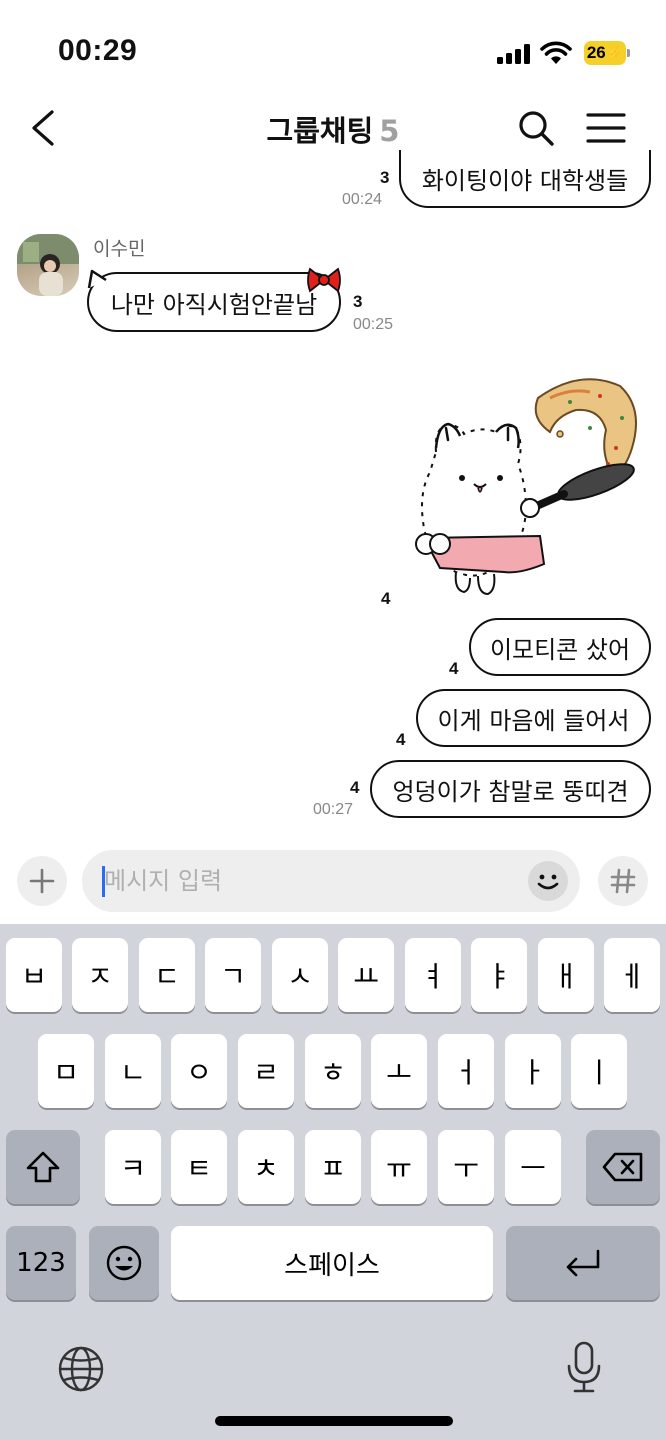 This screenshot has height=1440, width=666. What do you see at coordinates (632, 975) in the screenshot?
I see `key: ㅔ` at bounding box center [632, 975].